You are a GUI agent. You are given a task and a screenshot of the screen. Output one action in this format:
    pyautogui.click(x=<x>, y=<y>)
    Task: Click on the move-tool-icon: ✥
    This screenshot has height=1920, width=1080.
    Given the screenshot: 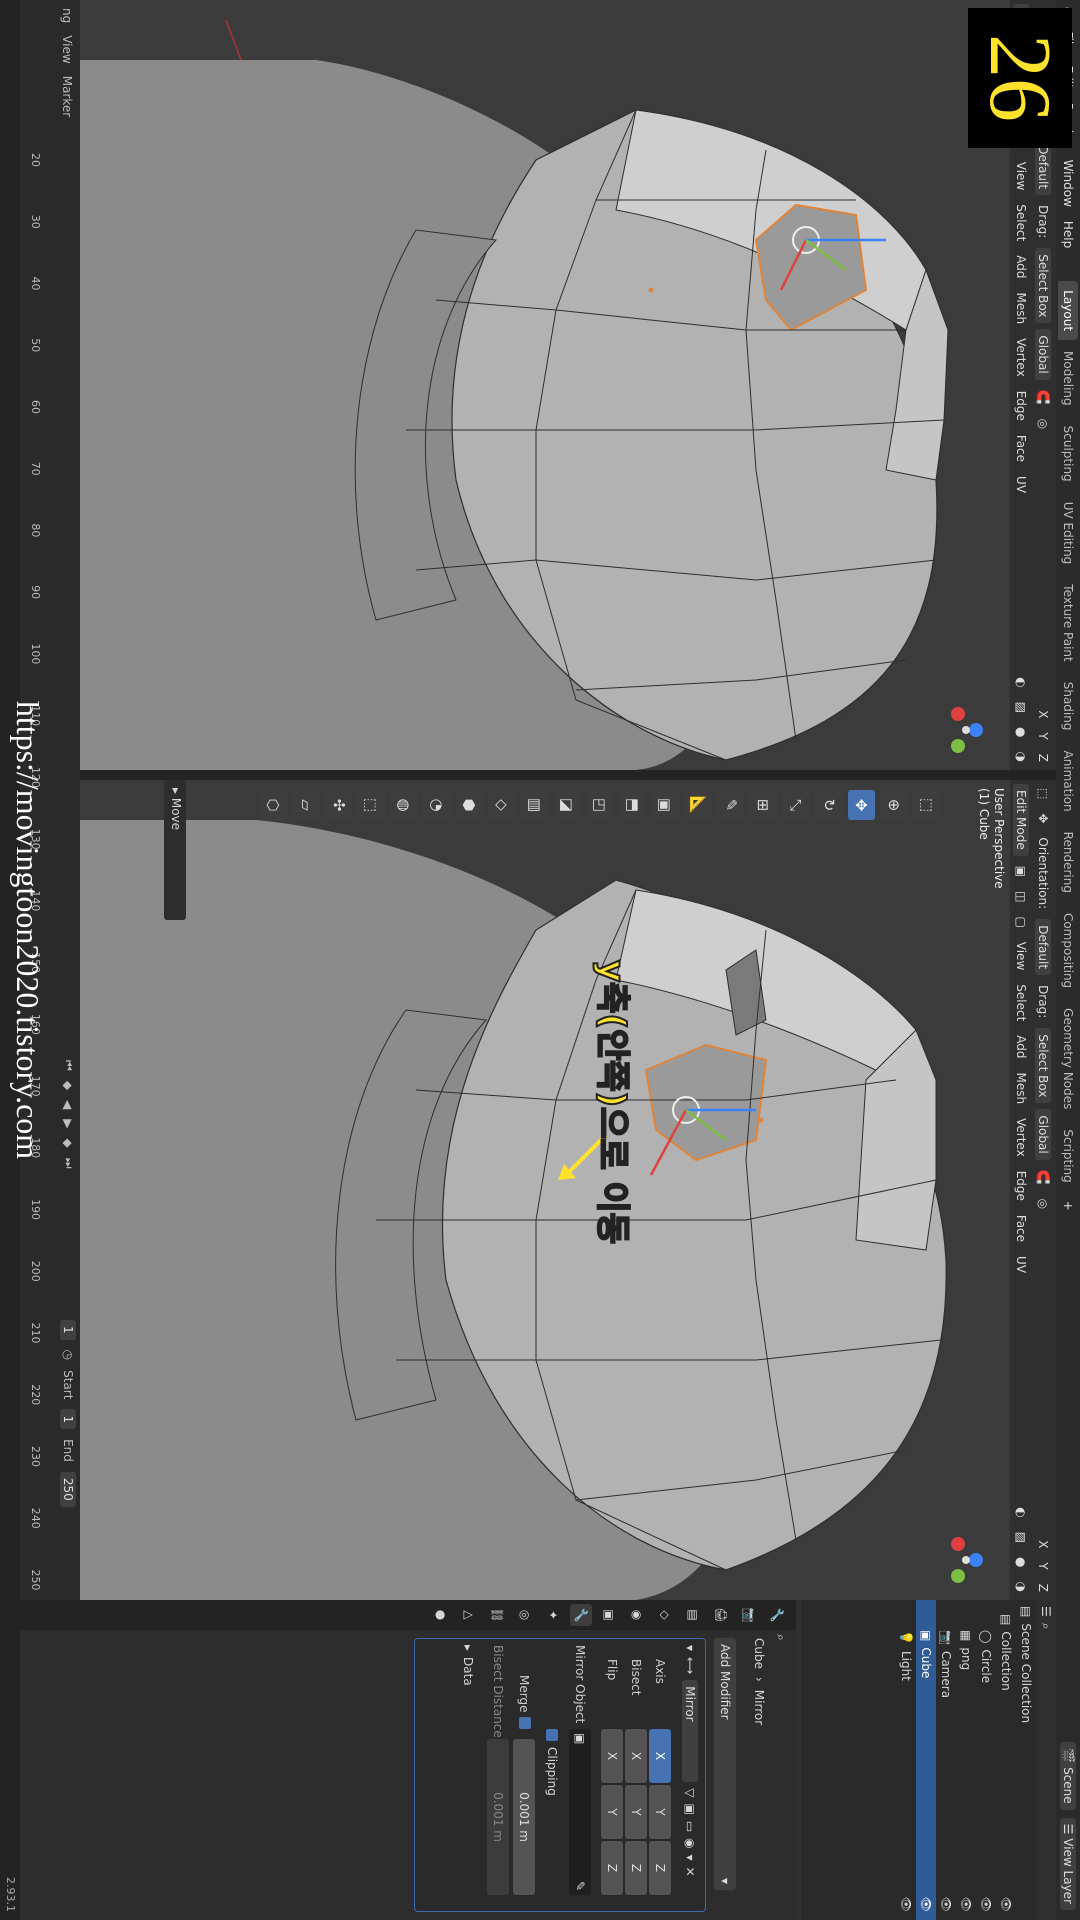 What is the action you would take?
    pyautogui.click(x=861, y=805)
    